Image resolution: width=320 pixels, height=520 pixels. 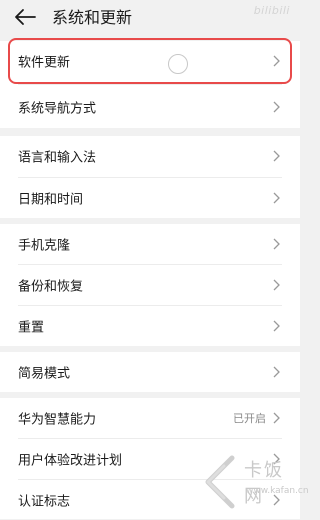 I want to click on list-item-backup-restore: 备份和恢复, so click(x=150, y=285).